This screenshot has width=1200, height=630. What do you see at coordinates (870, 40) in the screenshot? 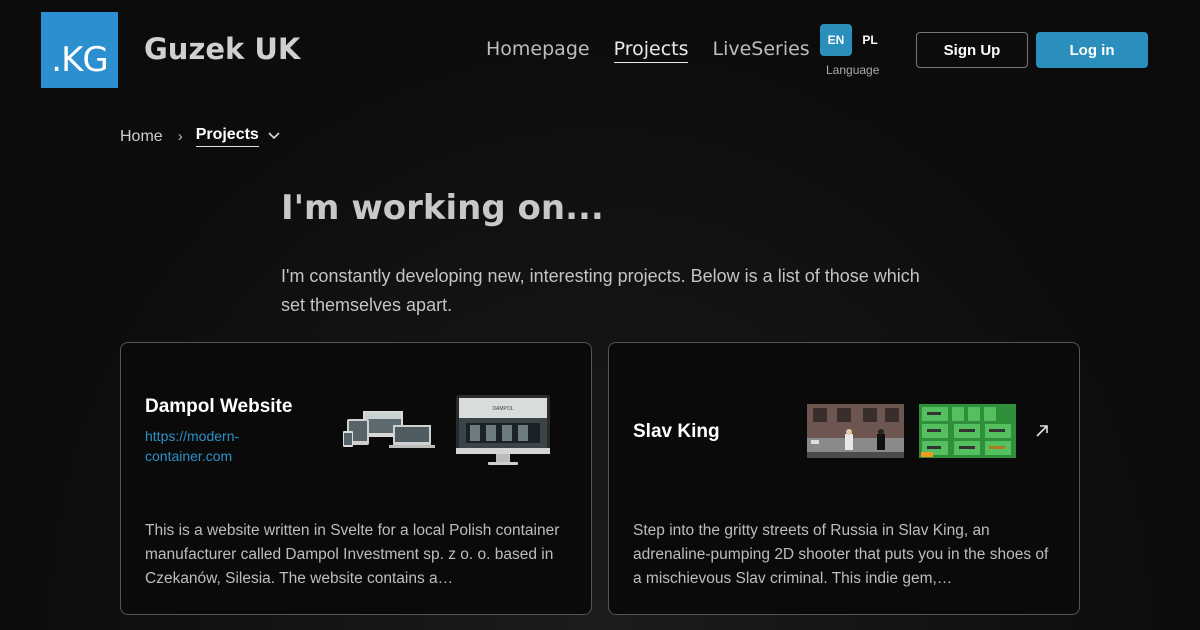
I see `lang-pl-button: PL` at bounding box center [870, 40].